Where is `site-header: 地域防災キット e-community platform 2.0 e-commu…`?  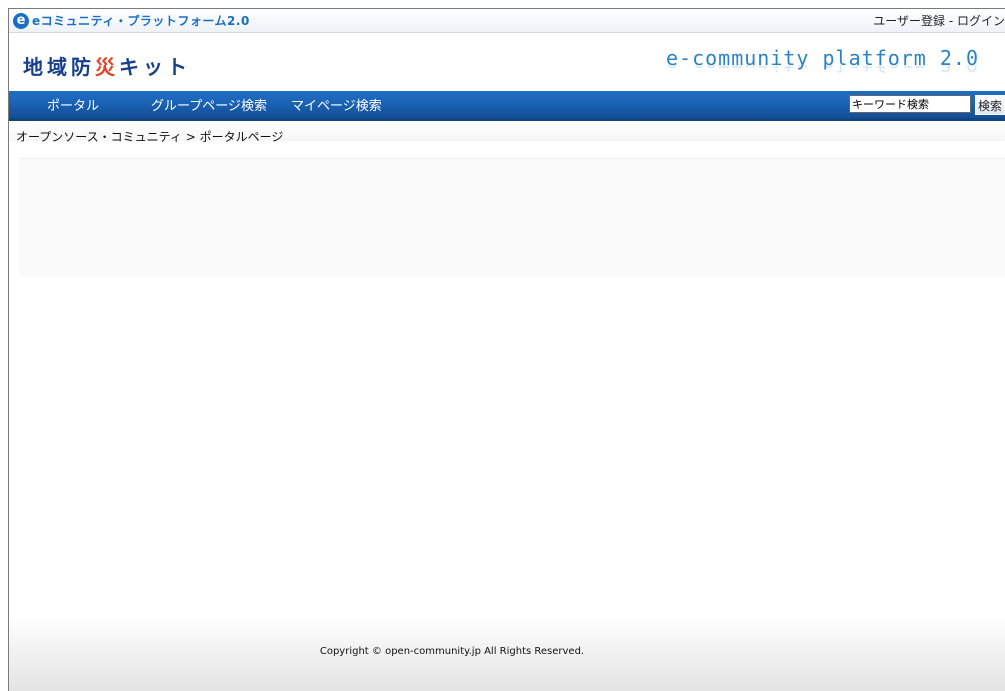 site-header: 地域防災キット e-community platform 2.0 e-commu… is located at coordinates (507, 62).